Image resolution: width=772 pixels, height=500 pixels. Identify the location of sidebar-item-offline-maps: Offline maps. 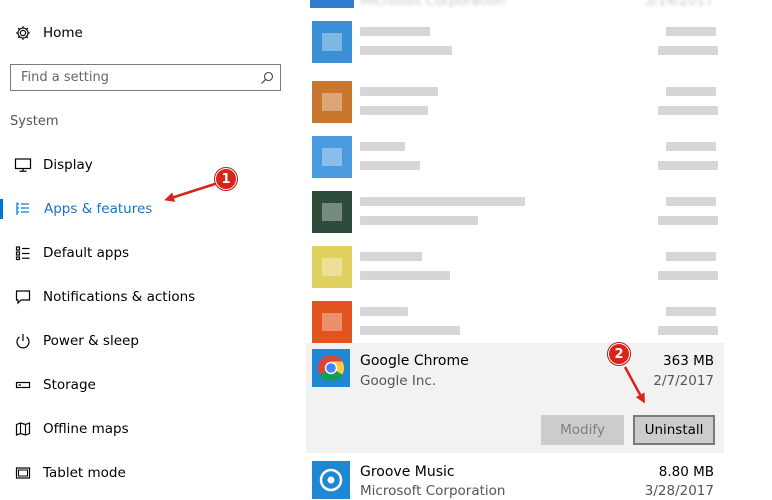
(150, 429).